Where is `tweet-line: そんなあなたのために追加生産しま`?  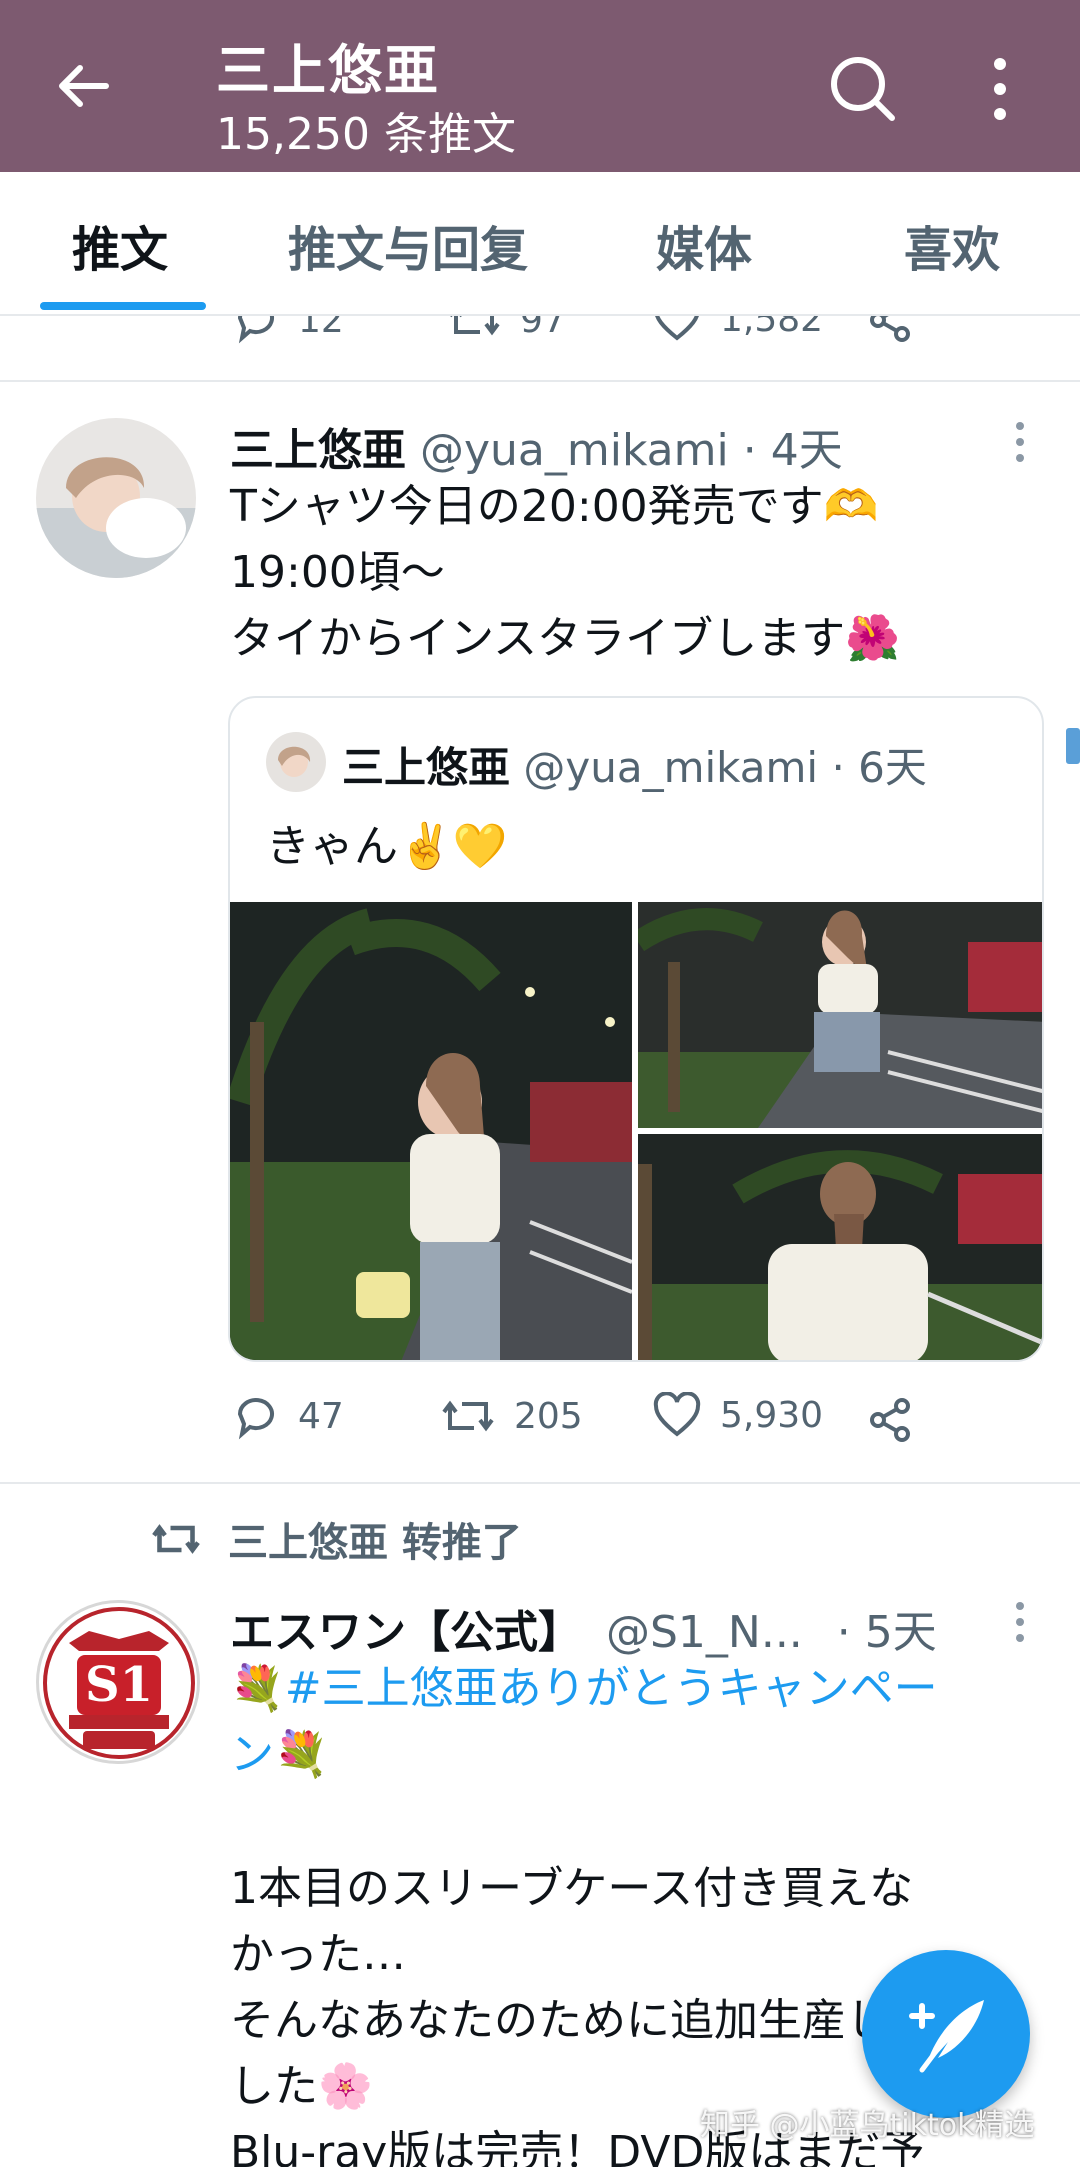
tweet-line: そんなあなたのために追加生産しま is located at coordinates (582, 2020).